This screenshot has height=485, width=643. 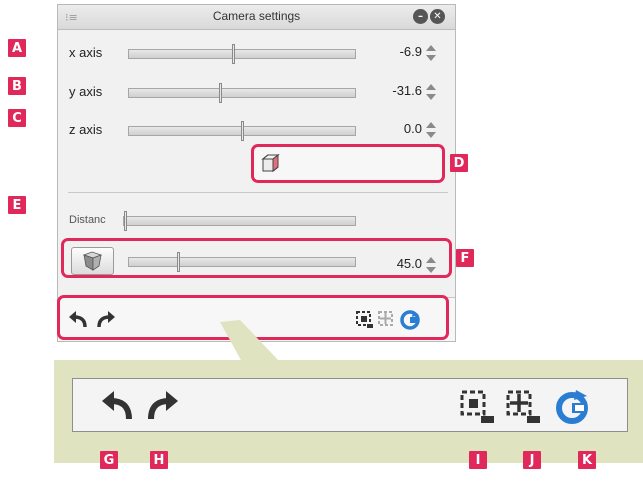 I want to click on badge-j: J, so click(x=532, y=460).